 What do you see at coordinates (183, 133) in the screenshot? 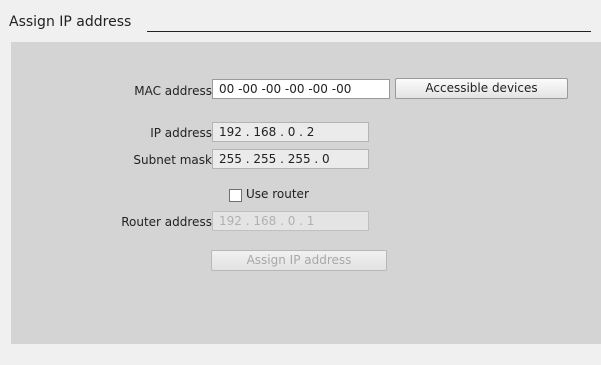
I see `ip-address-label: IP address:` at bounding box center [183, 133].